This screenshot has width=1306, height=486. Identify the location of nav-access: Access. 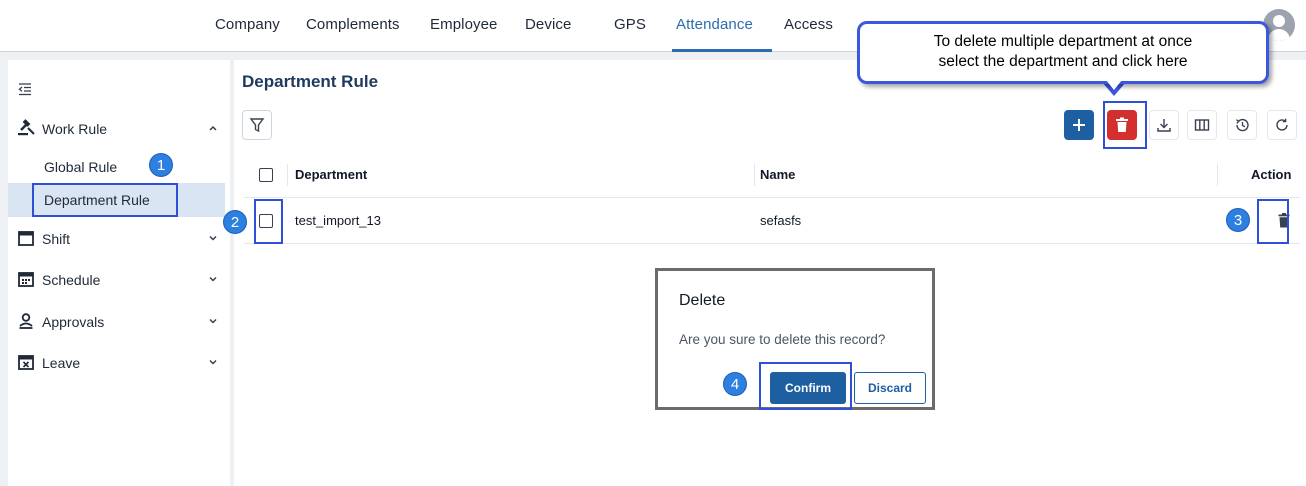
(808, 24).